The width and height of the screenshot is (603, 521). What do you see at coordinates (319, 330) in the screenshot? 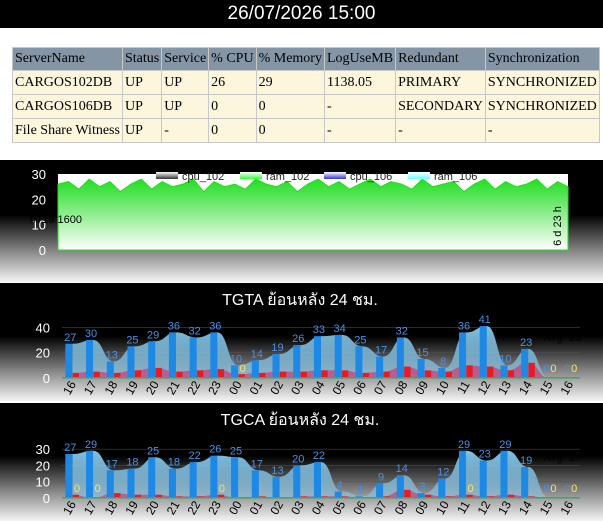
I see `data-label: 33` at bounding box center [319, 330].